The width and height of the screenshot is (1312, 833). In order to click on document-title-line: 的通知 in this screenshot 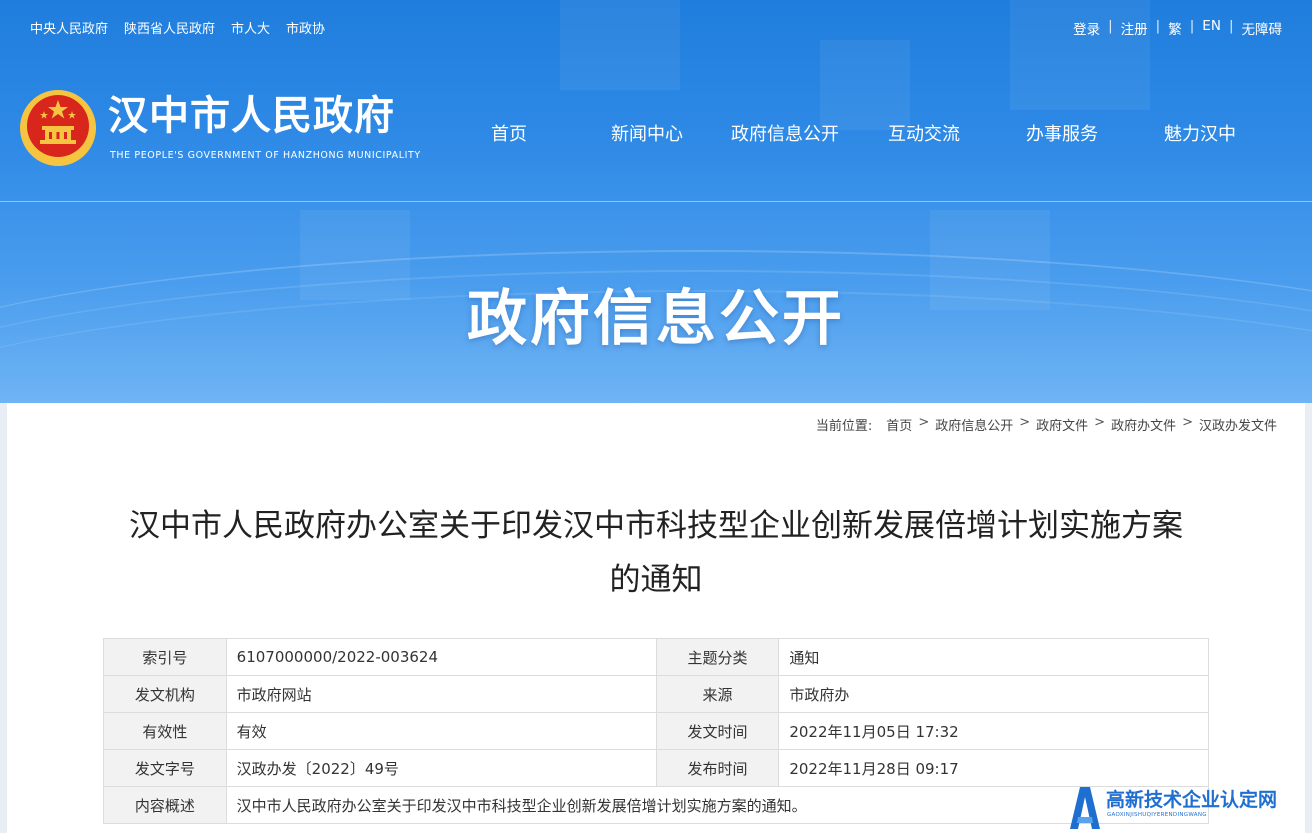, I will do `click(656, 580)`.